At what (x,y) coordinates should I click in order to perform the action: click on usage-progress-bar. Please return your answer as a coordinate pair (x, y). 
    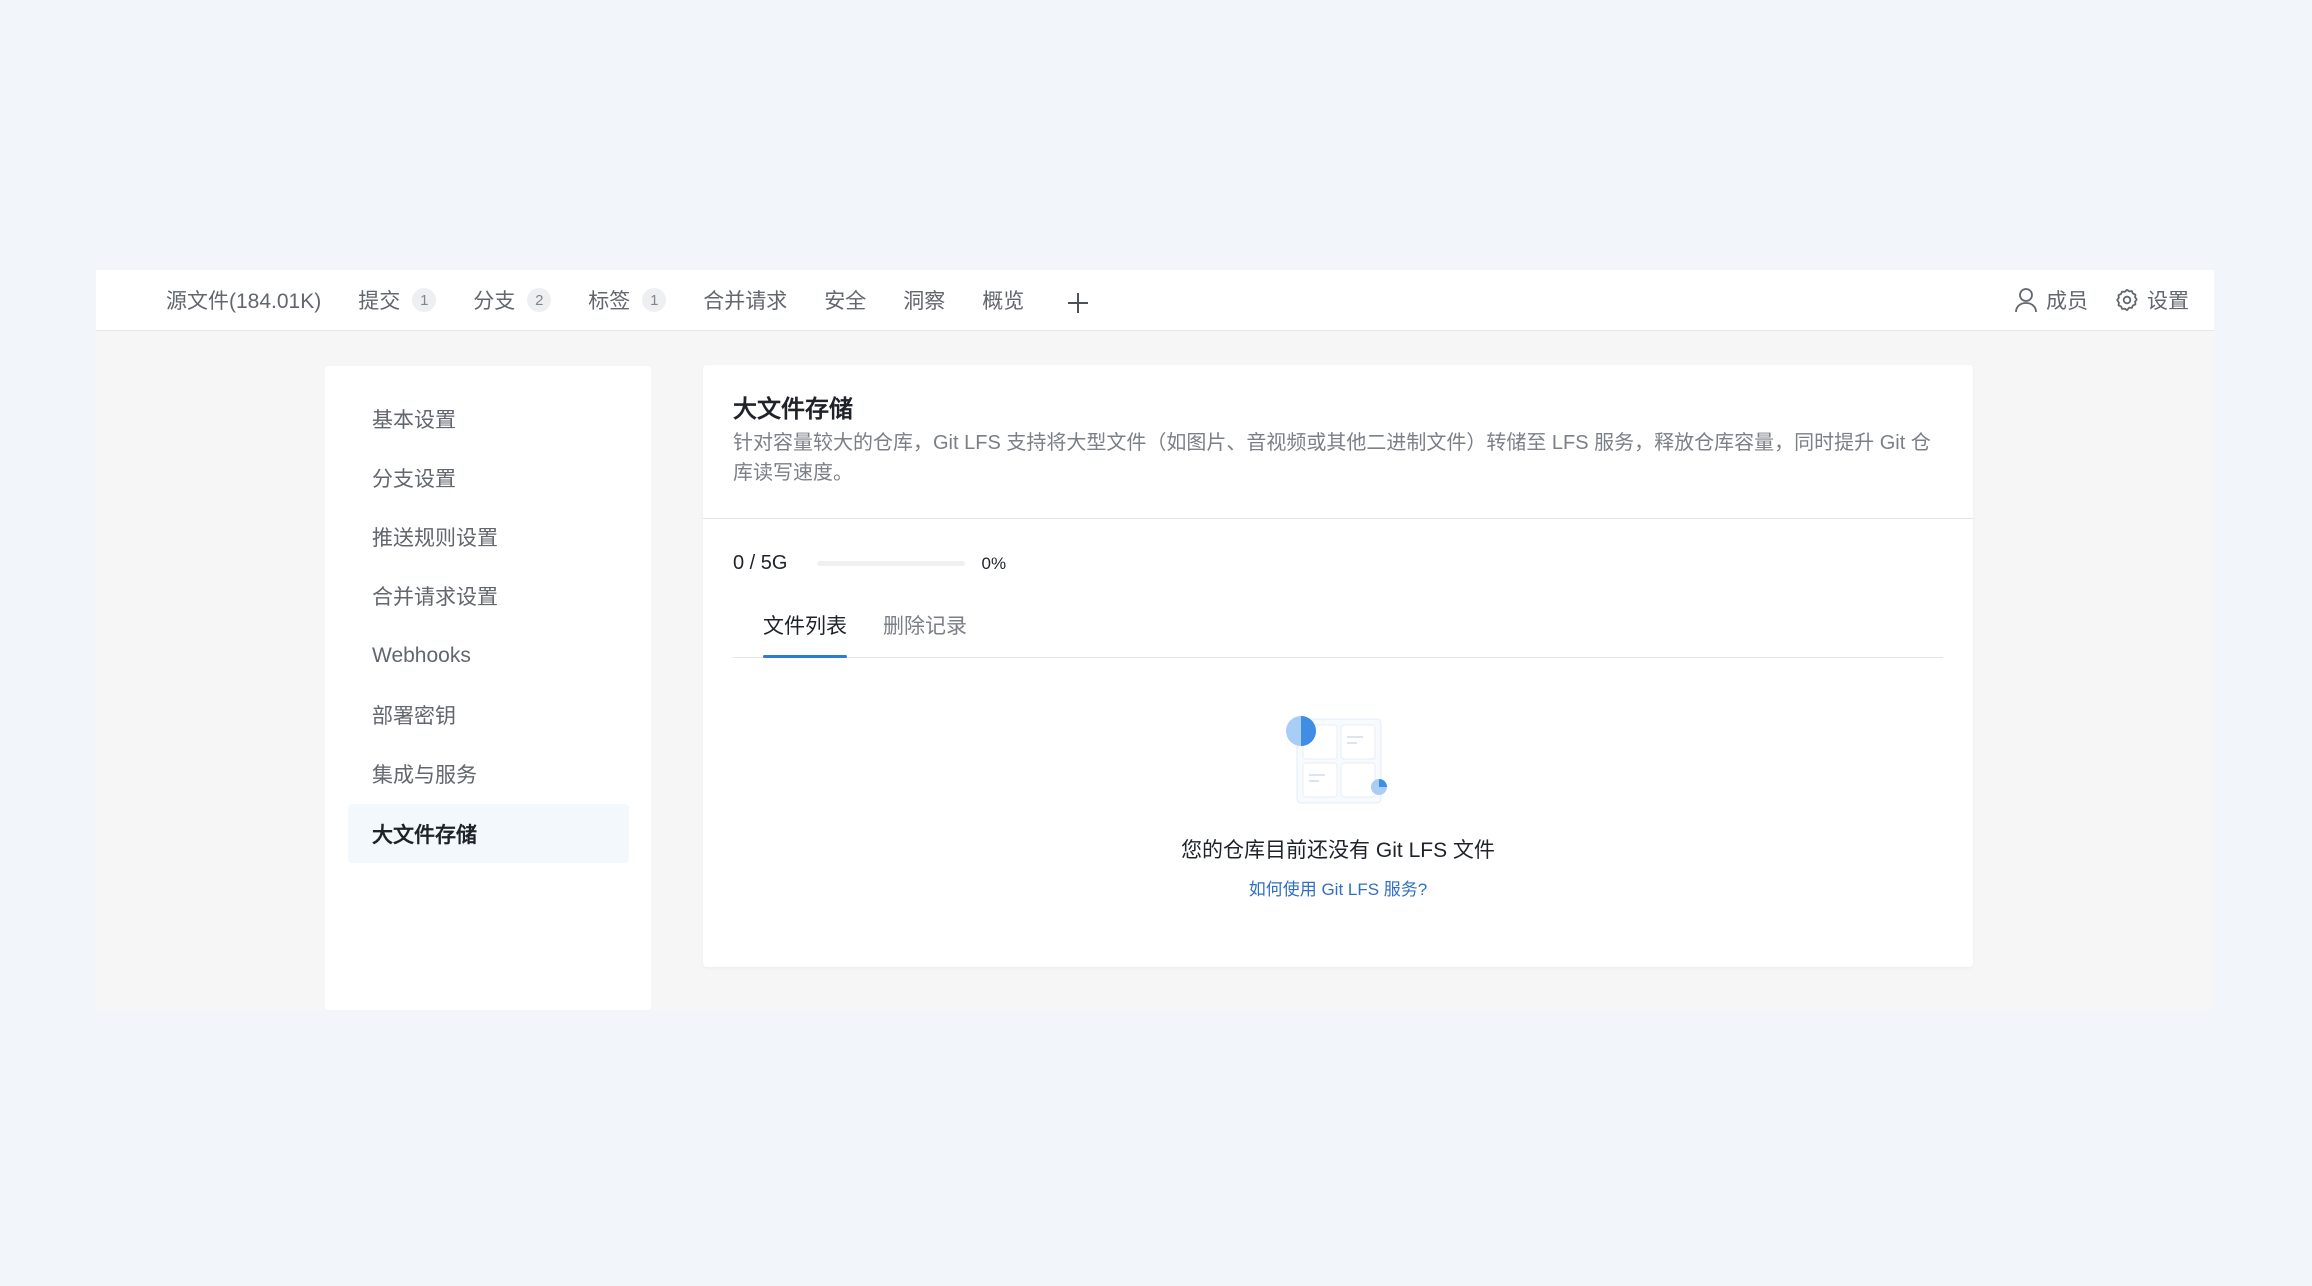
    Looking at the image, I should click on (891, 563).